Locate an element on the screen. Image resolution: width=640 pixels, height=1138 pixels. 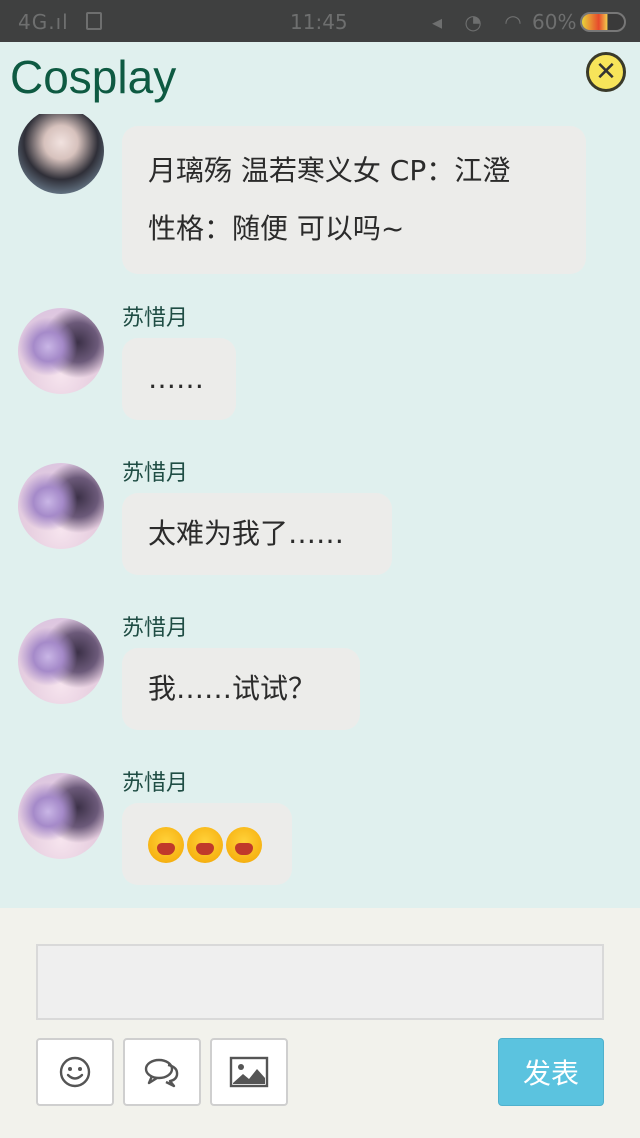
emoji-row is located at coordinates (207, 844).